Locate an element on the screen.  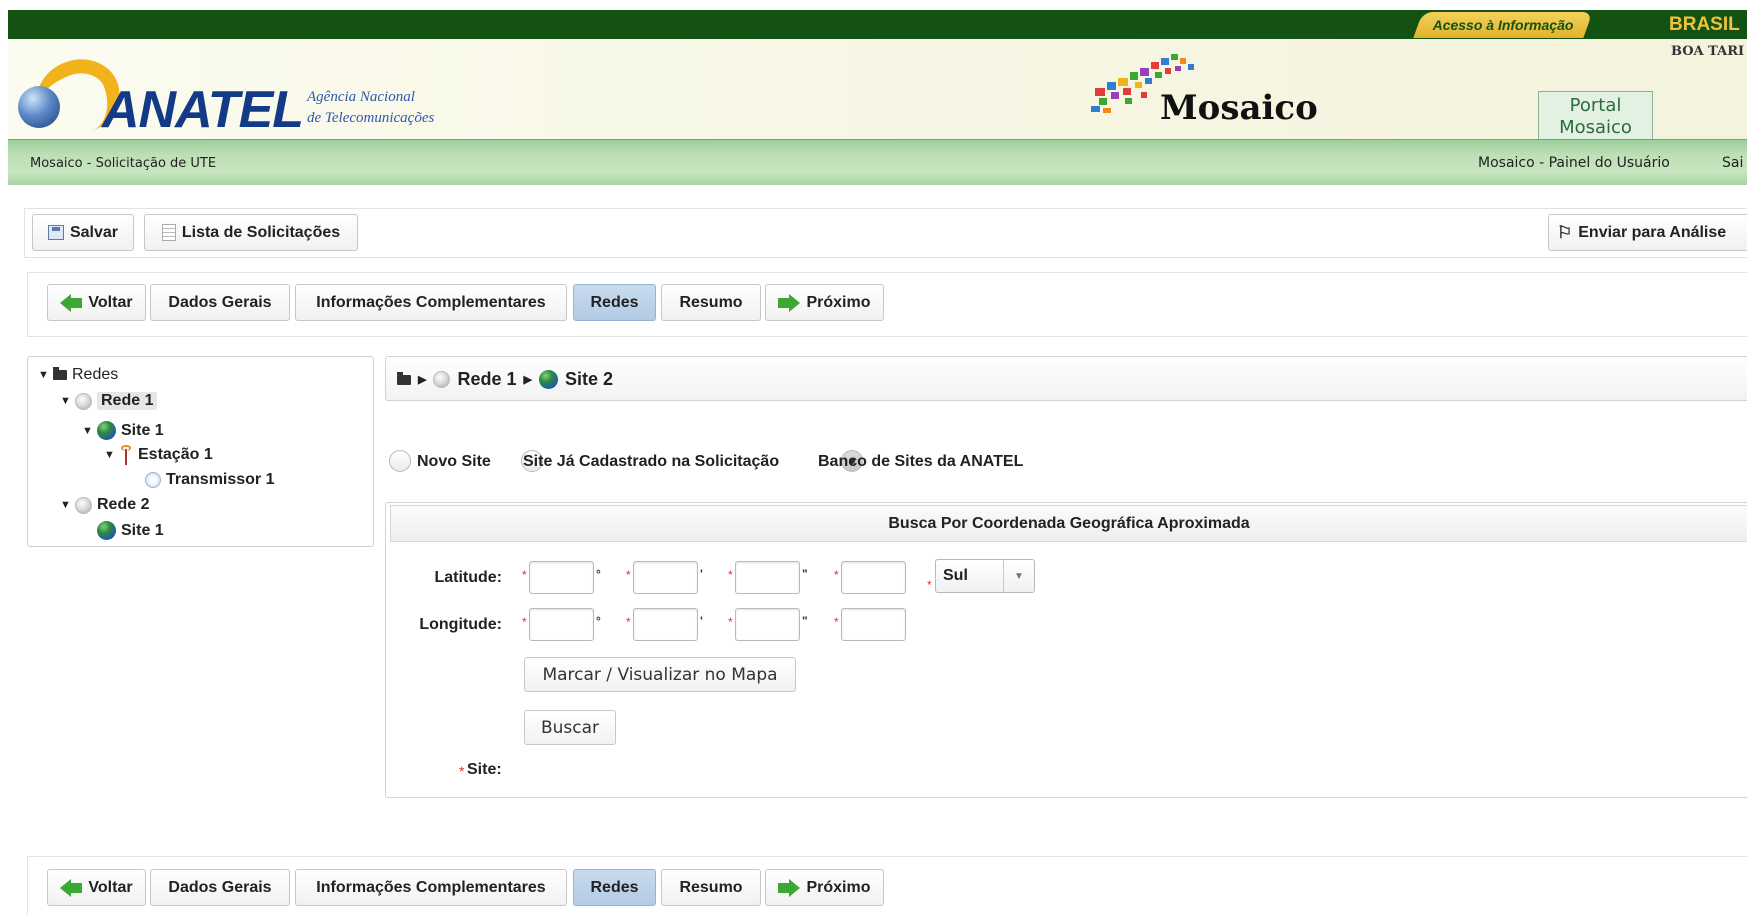
tab-informacoes-complementares: Informações Complementares is located at coordinates (431, 302).